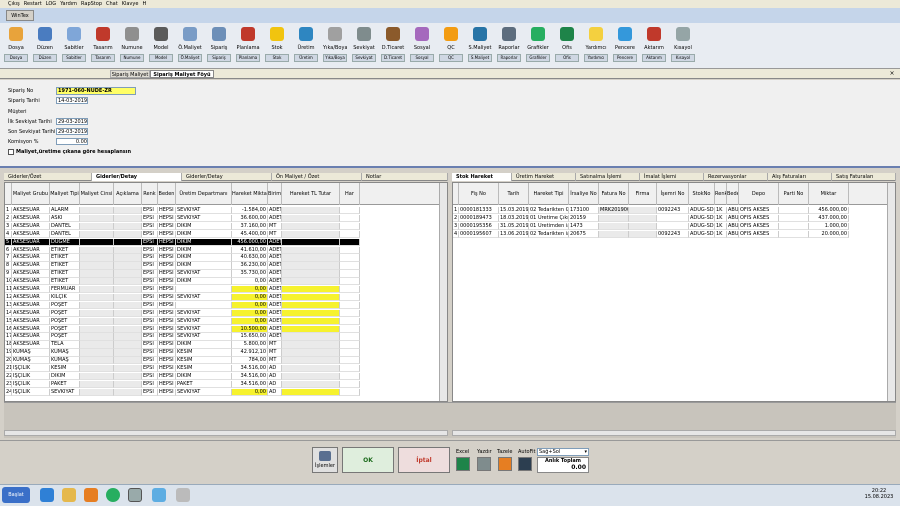  What do you see at coordinates (135, 495) in the screenshot?
I see `wintex-app-icon` at bounding box center [135, 495].